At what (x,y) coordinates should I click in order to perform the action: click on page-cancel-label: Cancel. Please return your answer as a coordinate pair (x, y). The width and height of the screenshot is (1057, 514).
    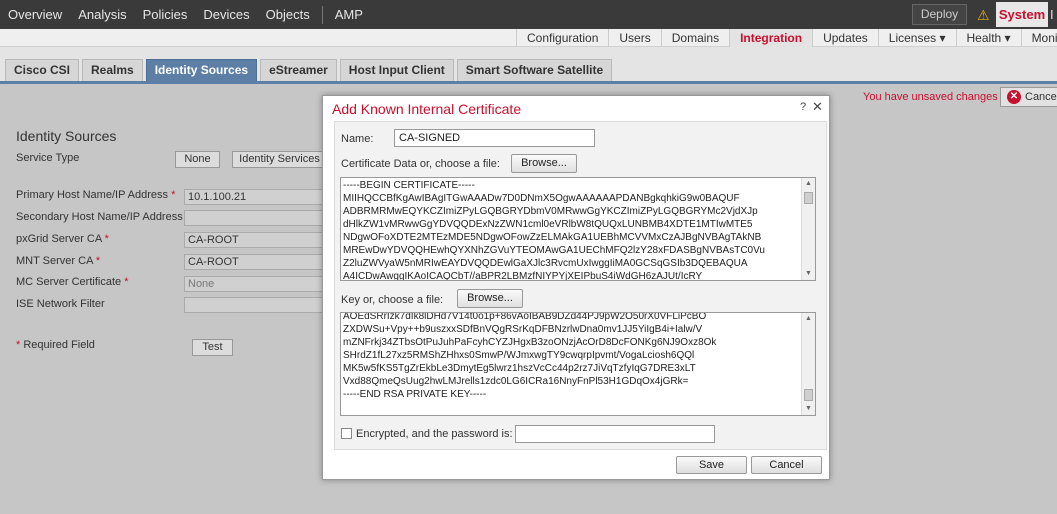
    Looking at the image, I should click on (1041, 97).